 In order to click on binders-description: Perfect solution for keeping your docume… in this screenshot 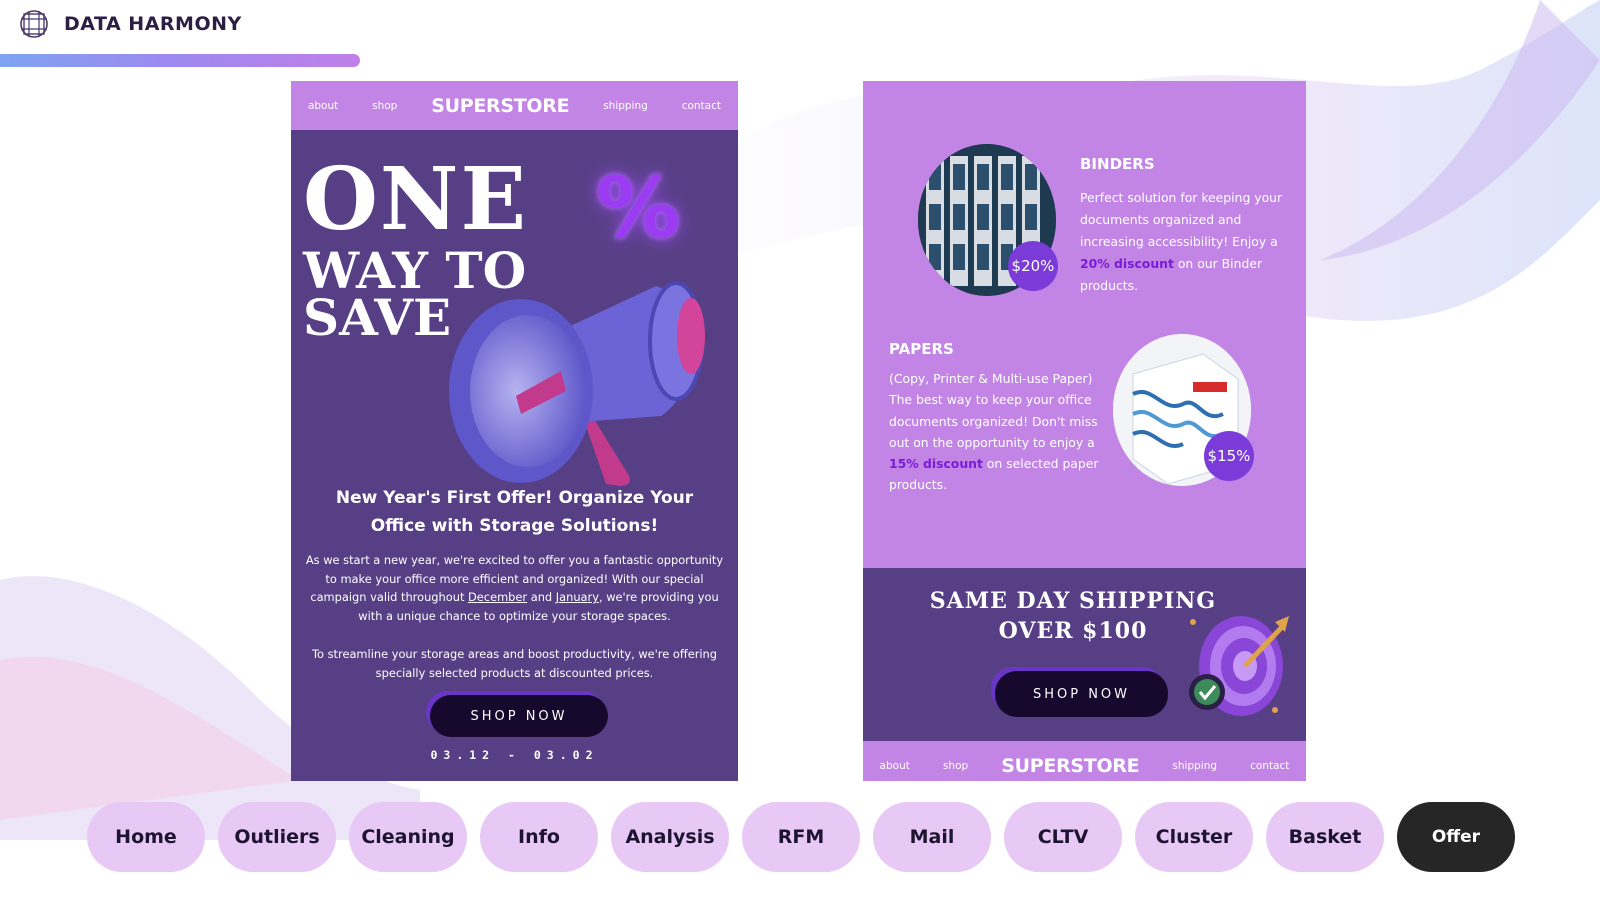, I will do `click(1191, 242)`.